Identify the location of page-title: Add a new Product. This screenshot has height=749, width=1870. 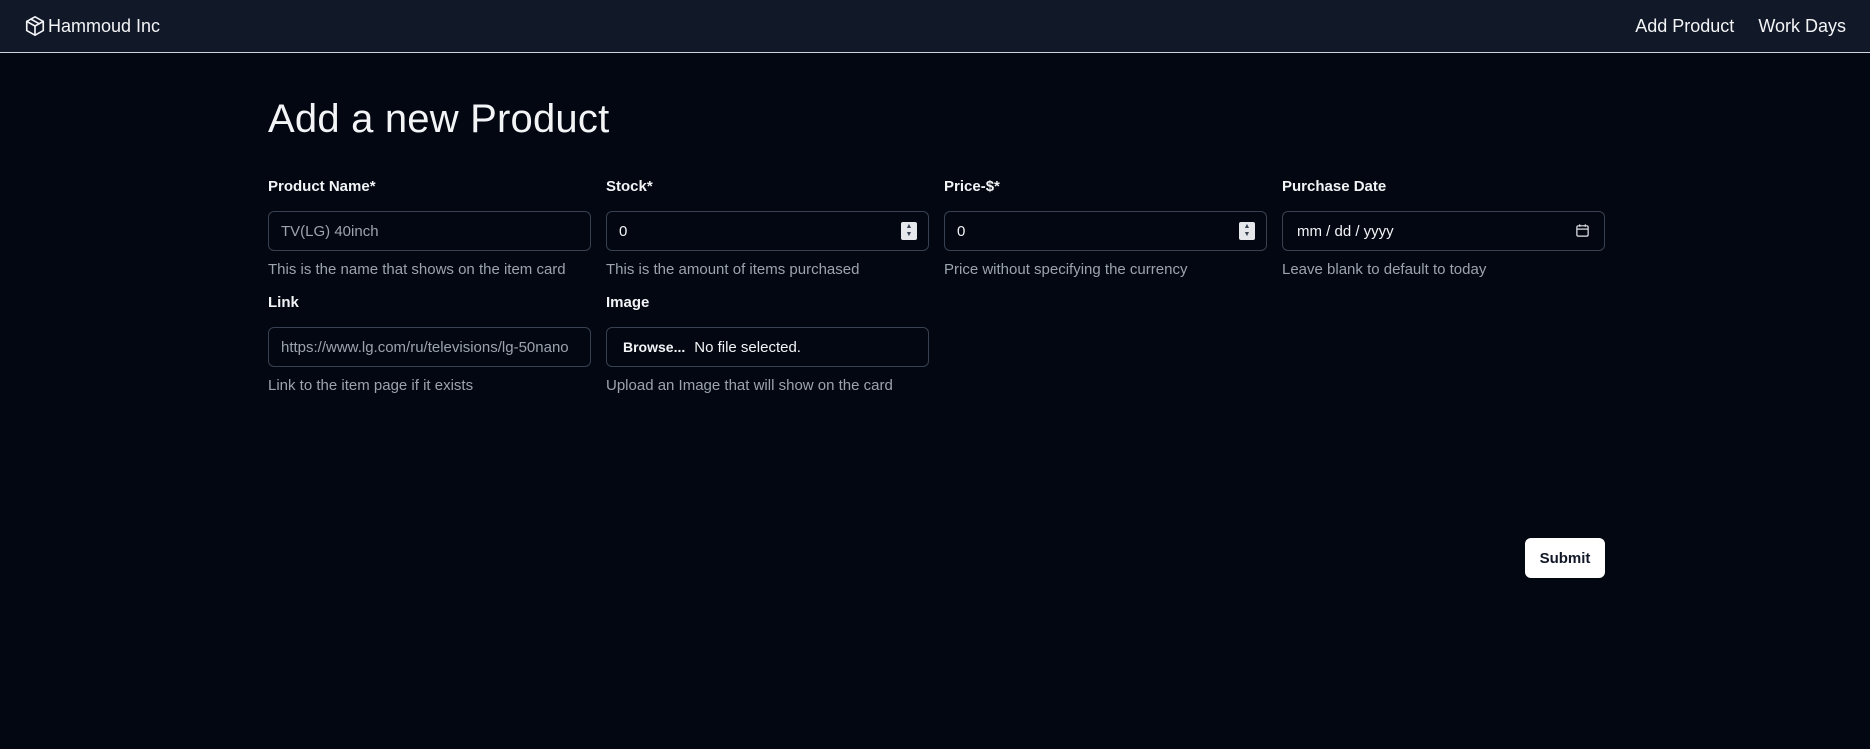
(439, 119).